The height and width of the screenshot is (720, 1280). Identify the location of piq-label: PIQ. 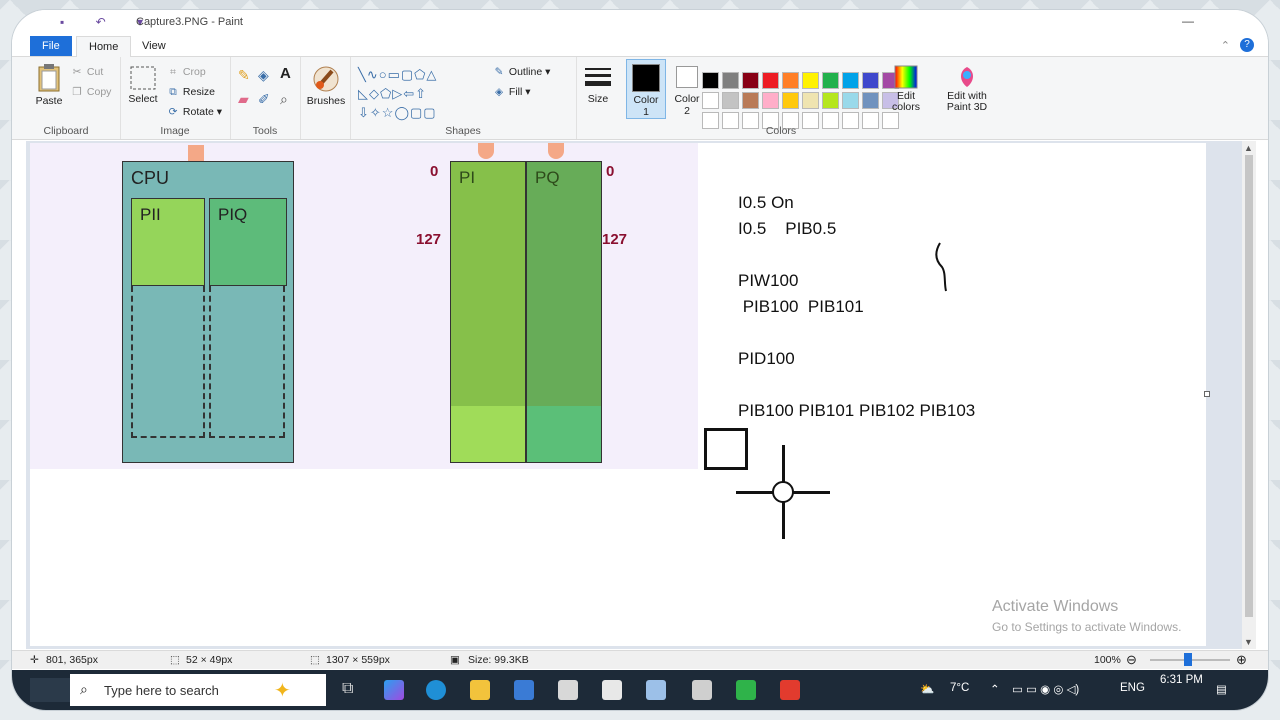
(233, 214).